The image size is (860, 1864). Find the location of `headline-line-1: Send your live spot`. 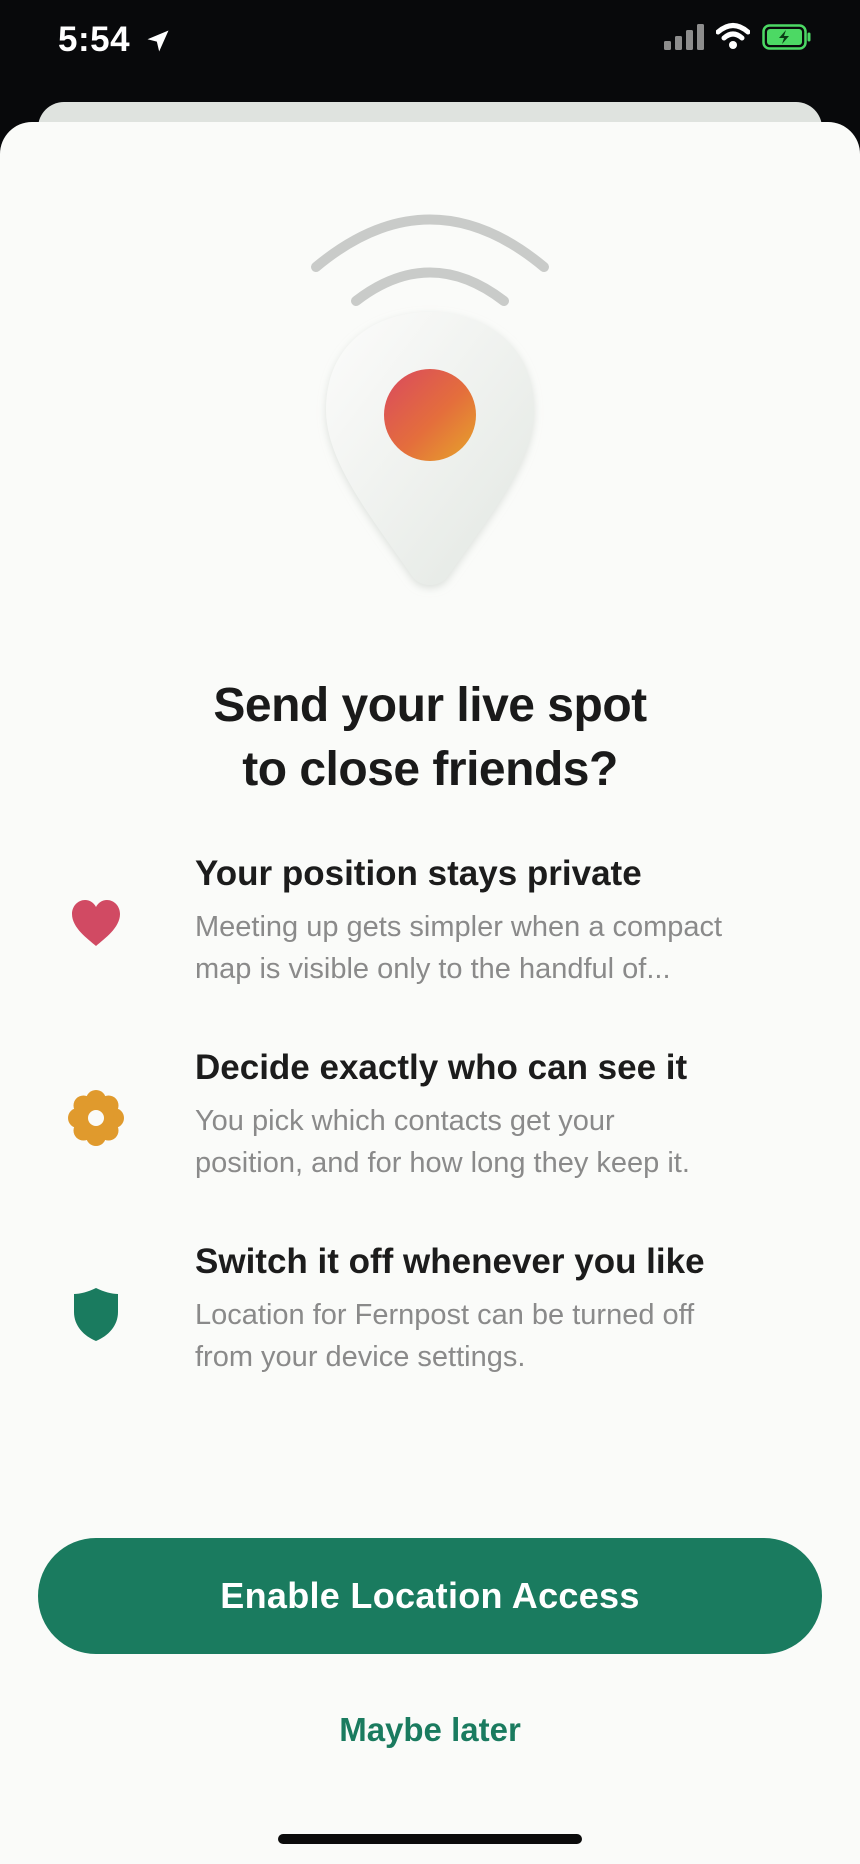

headline-line-1: Send your live spot is located at coordinates (430, 705).